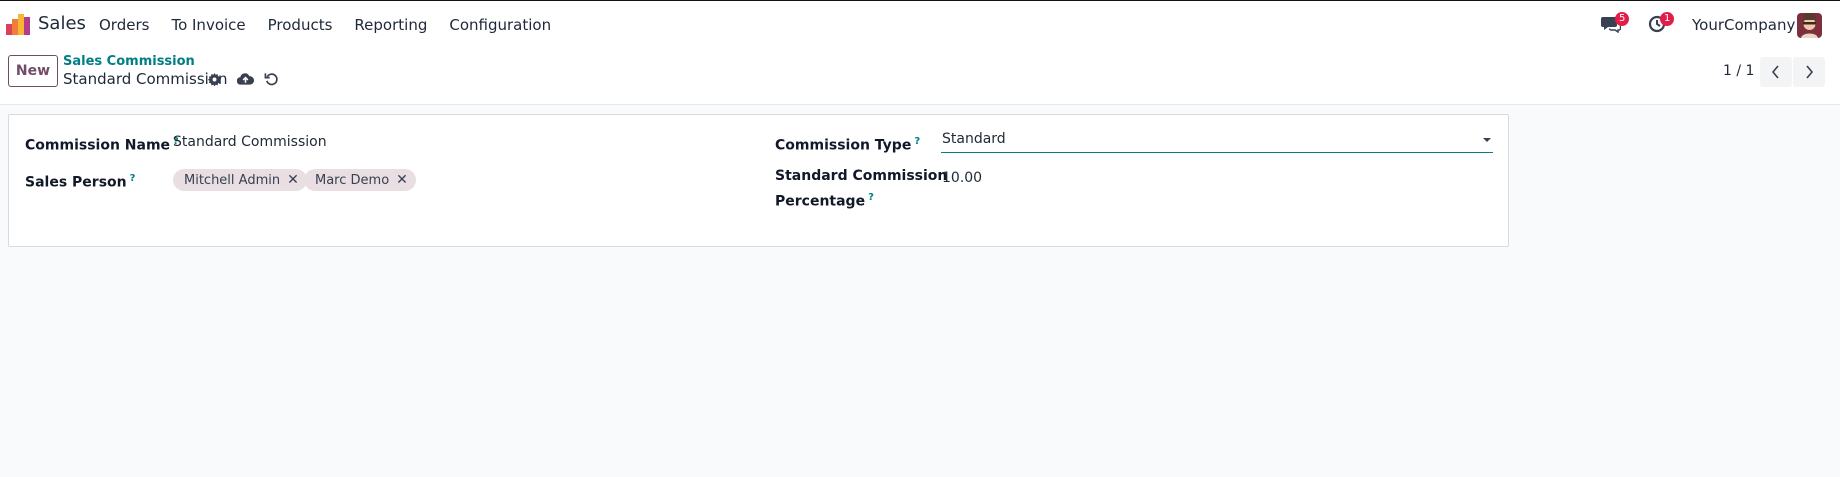 The image size is (1840, 477). I want to click on gear-icon, so click(214, 79).